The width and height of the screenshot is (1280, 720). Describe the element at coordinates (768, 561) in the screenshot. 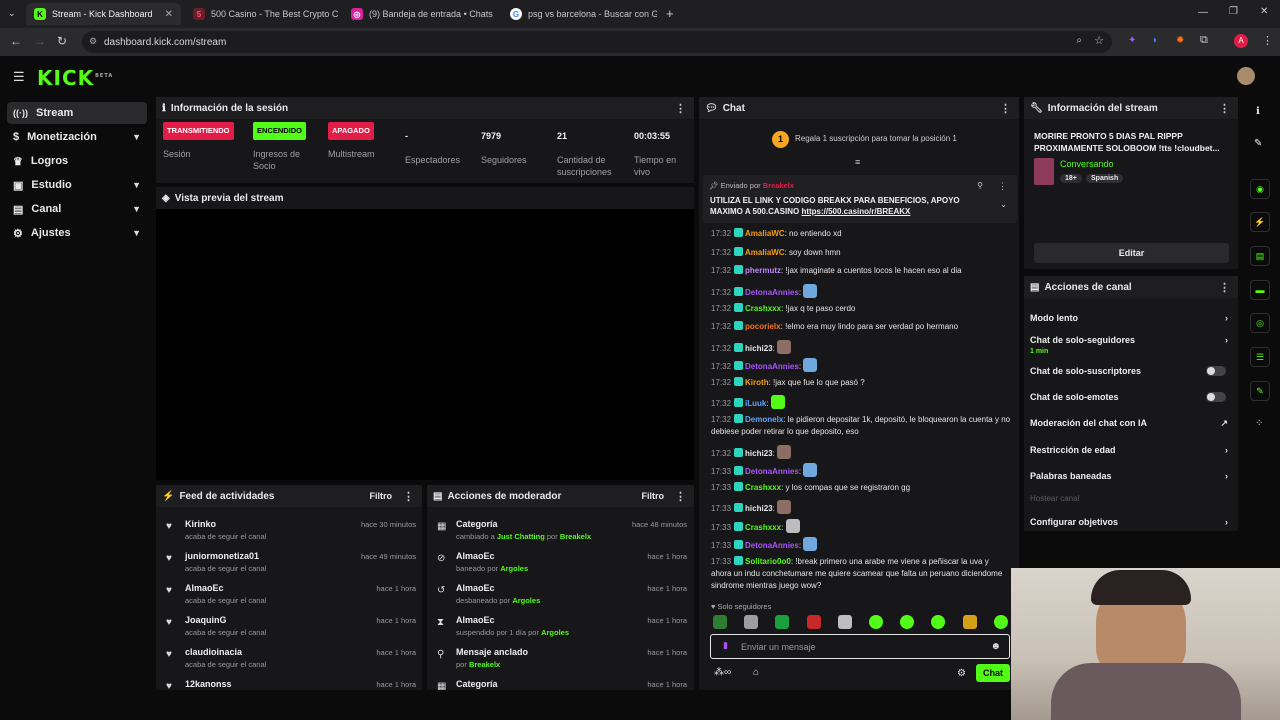

I see `chat-username: Solitario0o0` at that location.